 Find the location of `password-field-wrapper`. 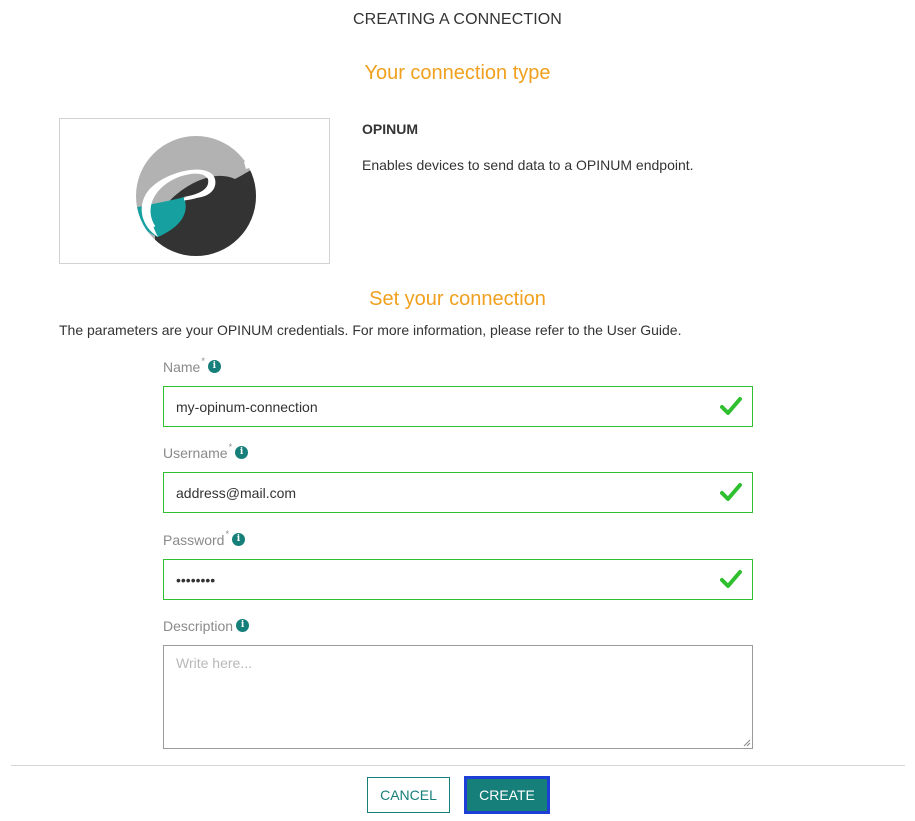

password-field-wrapper is located at coordinates (458, 579).